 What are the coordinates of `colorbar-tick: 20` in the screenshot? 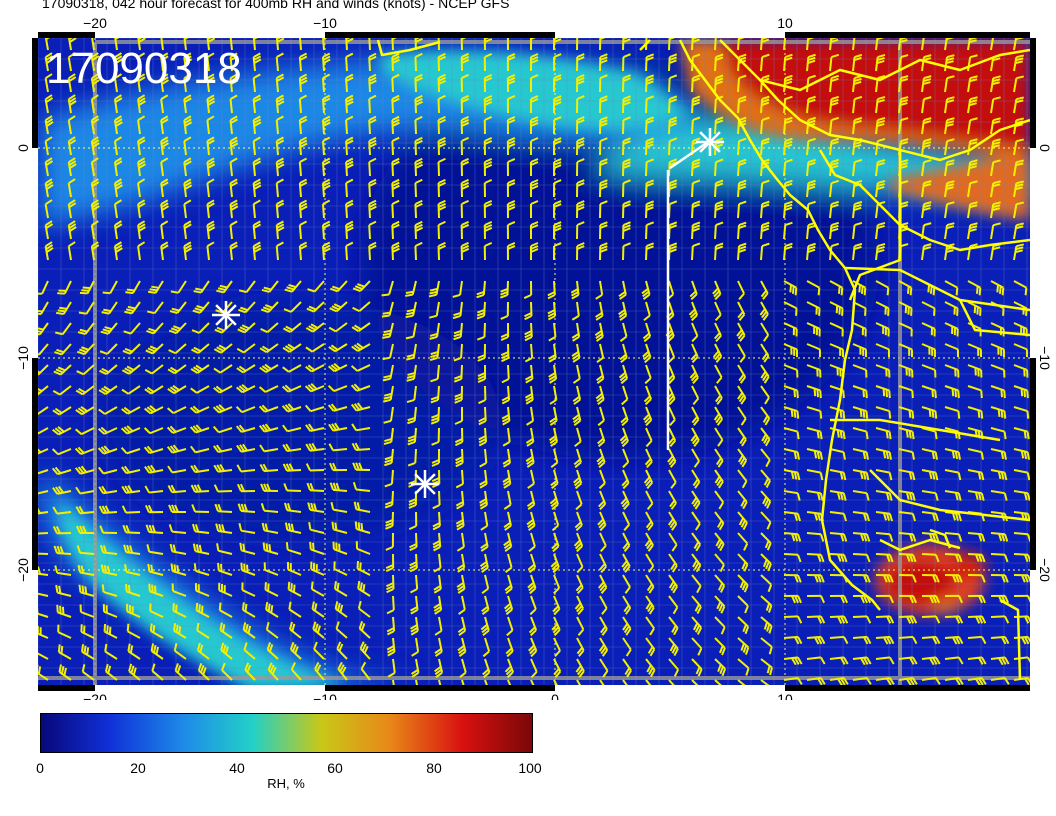 It's located at (138, 768).